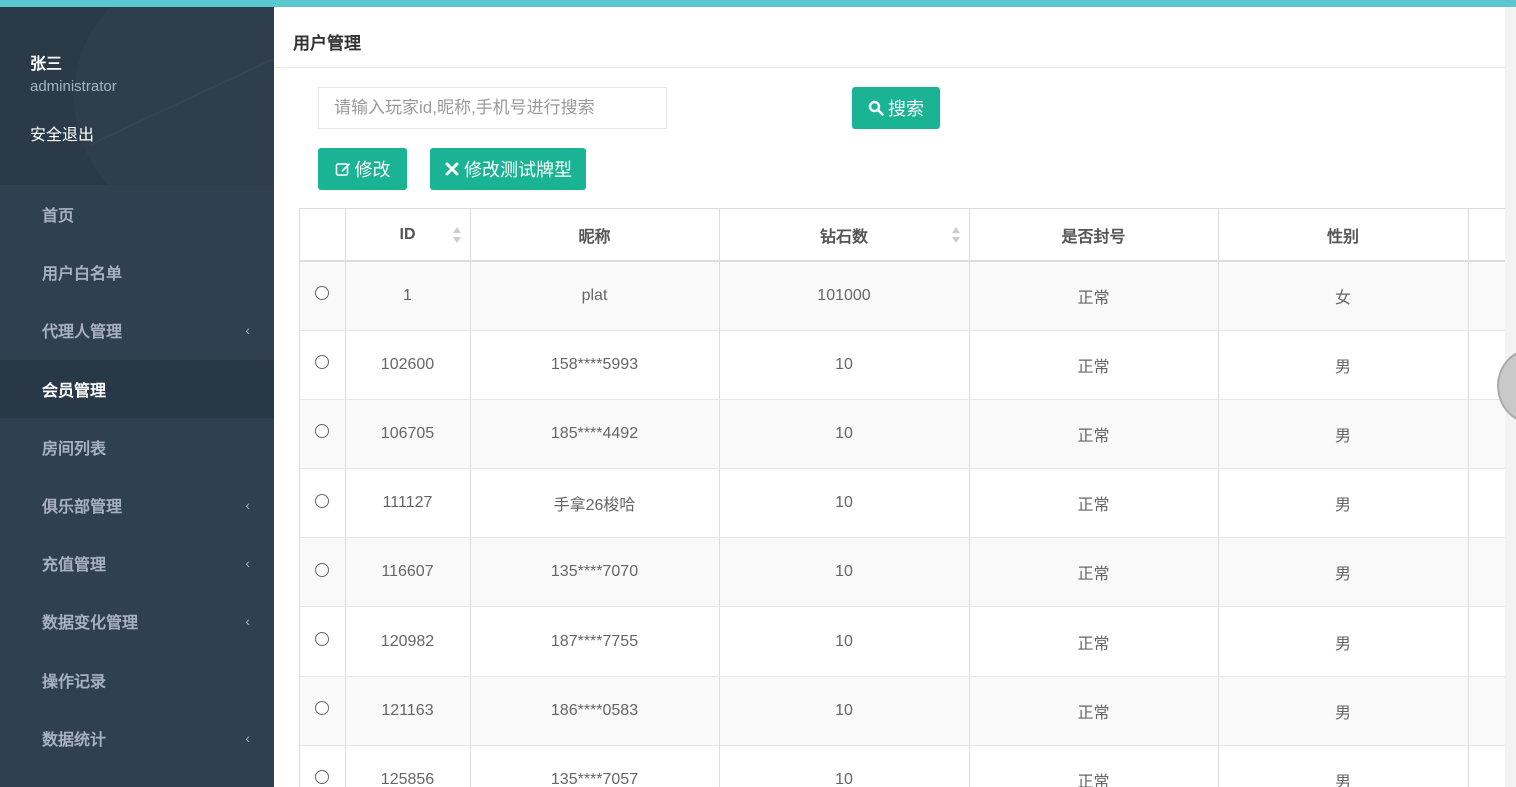 This screenshot has height=787, width=1516. I want to click on sidebar-item-recharge: 充值管理 ‹, so click(137, 563).